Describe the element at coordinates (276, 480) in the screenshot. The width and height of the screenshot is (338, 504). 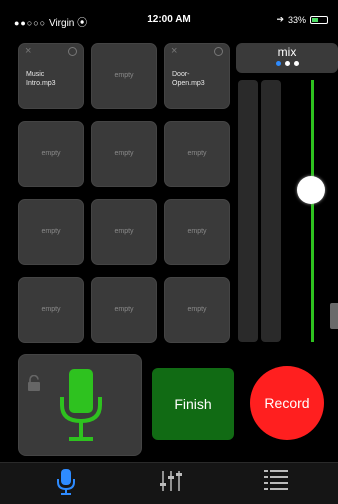
I see `list-icon` at that location.